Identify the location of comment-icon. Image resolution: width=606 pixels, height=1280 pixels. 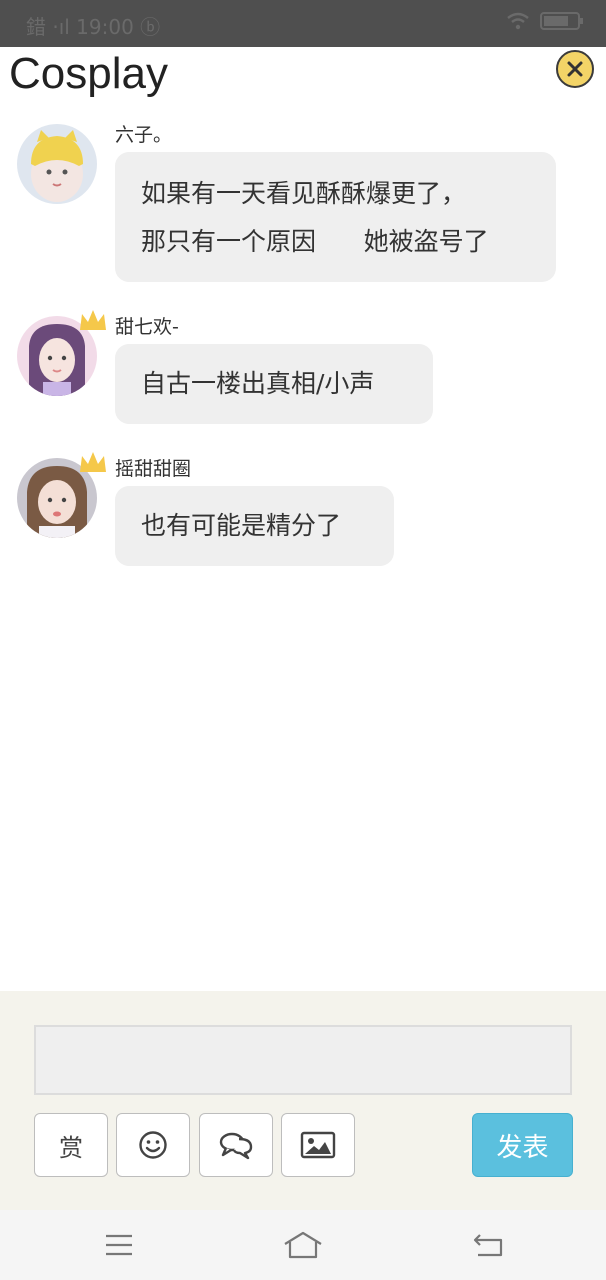
(236, 1146).